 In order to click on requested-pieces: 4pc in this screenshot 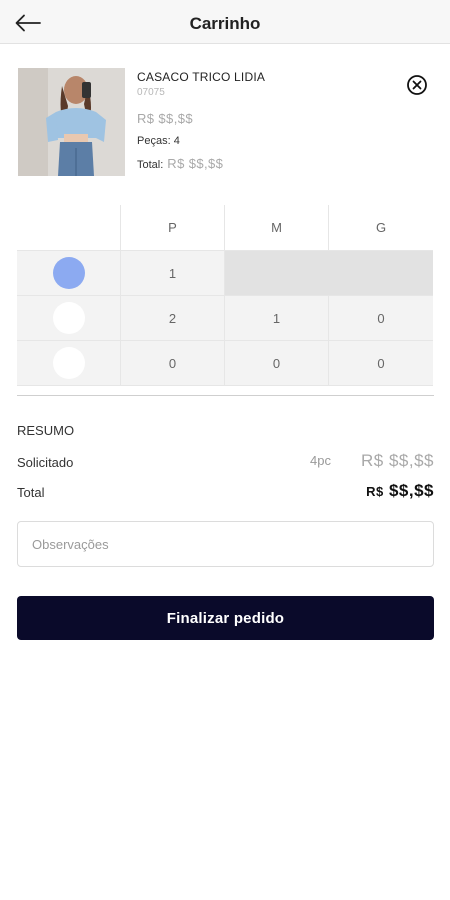, I will do `click(320, 460)`.